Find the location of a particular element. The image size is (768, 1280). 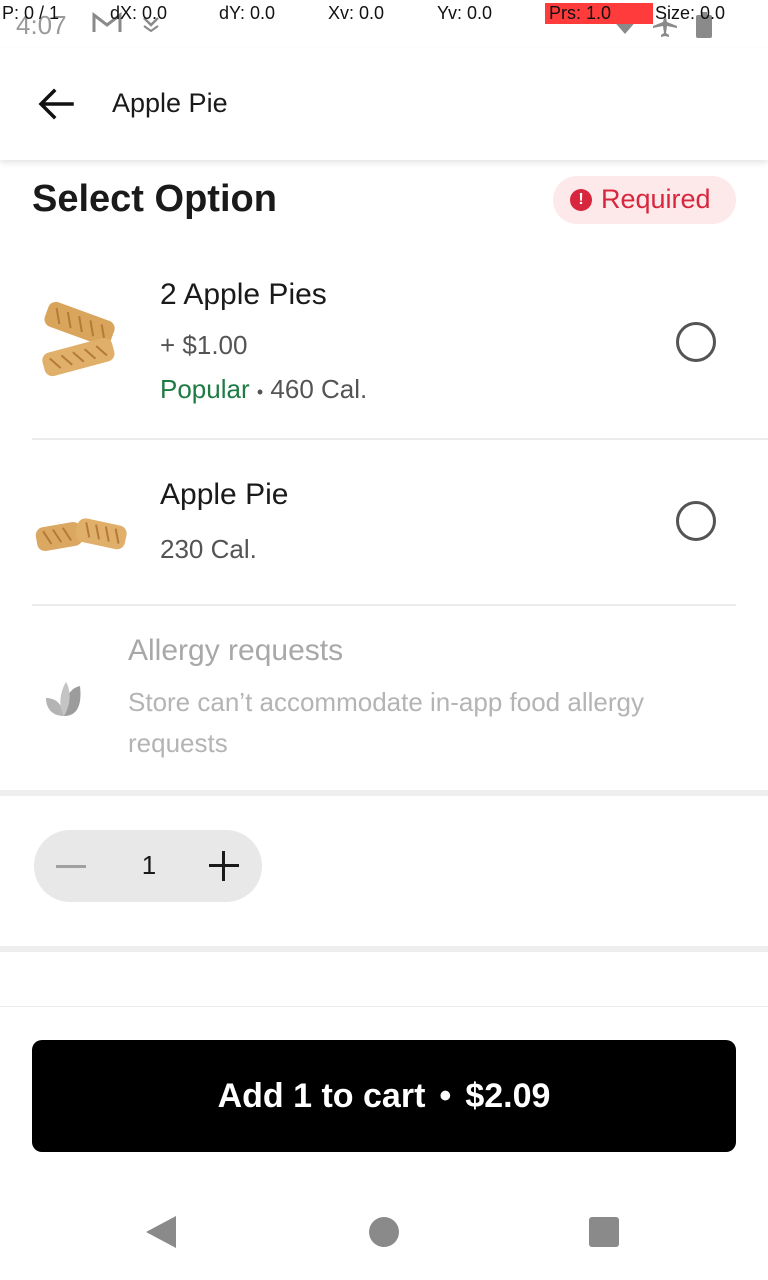

debug-prs: Prs: 1.0 is located at coordinates (599, 13).